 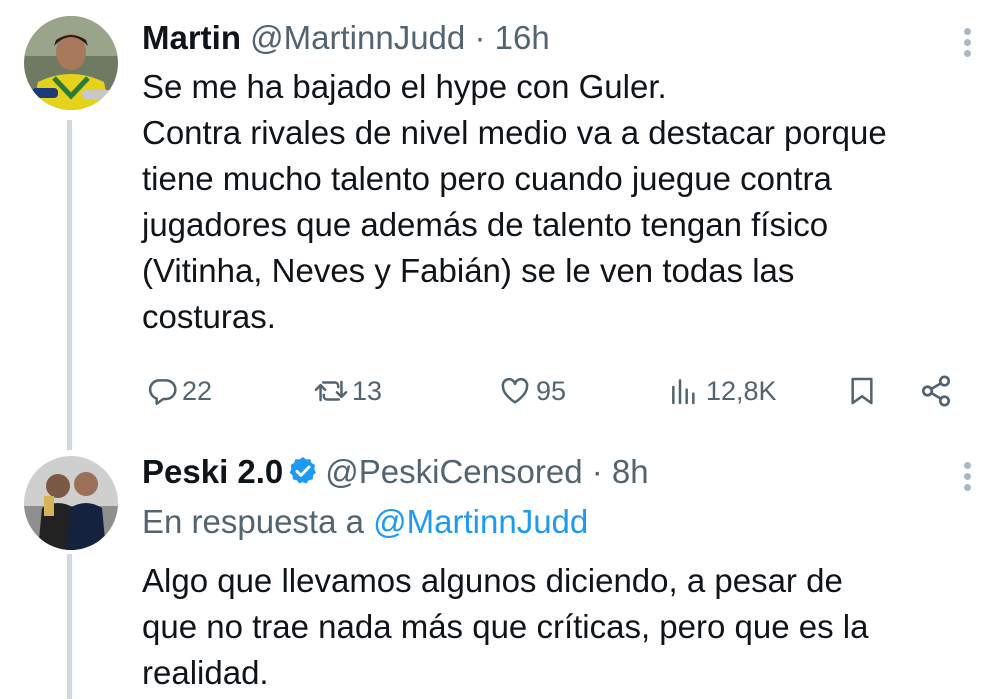 I want to click on views-icon, so click(x=684, y=391).